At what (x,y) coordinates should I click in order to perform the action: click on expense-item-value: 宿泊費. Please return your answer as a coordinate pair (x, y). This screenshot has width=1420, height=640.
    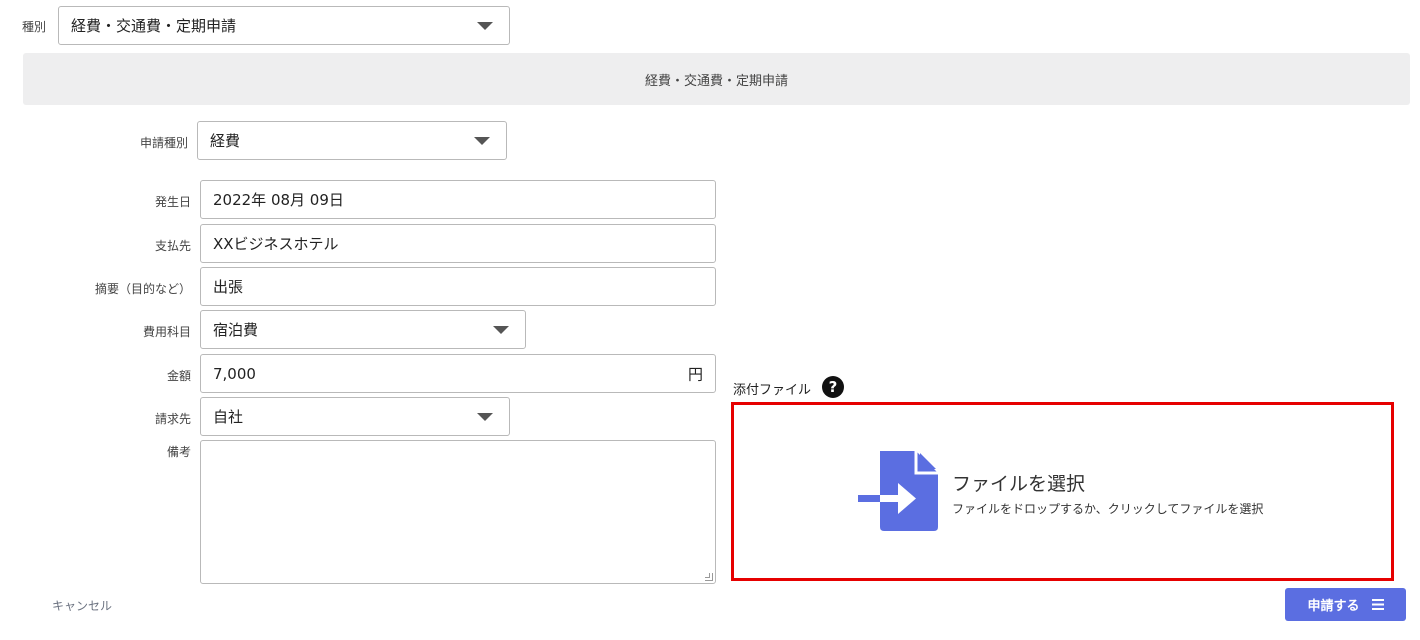
    Looking at the image, I should click on (236, 330).